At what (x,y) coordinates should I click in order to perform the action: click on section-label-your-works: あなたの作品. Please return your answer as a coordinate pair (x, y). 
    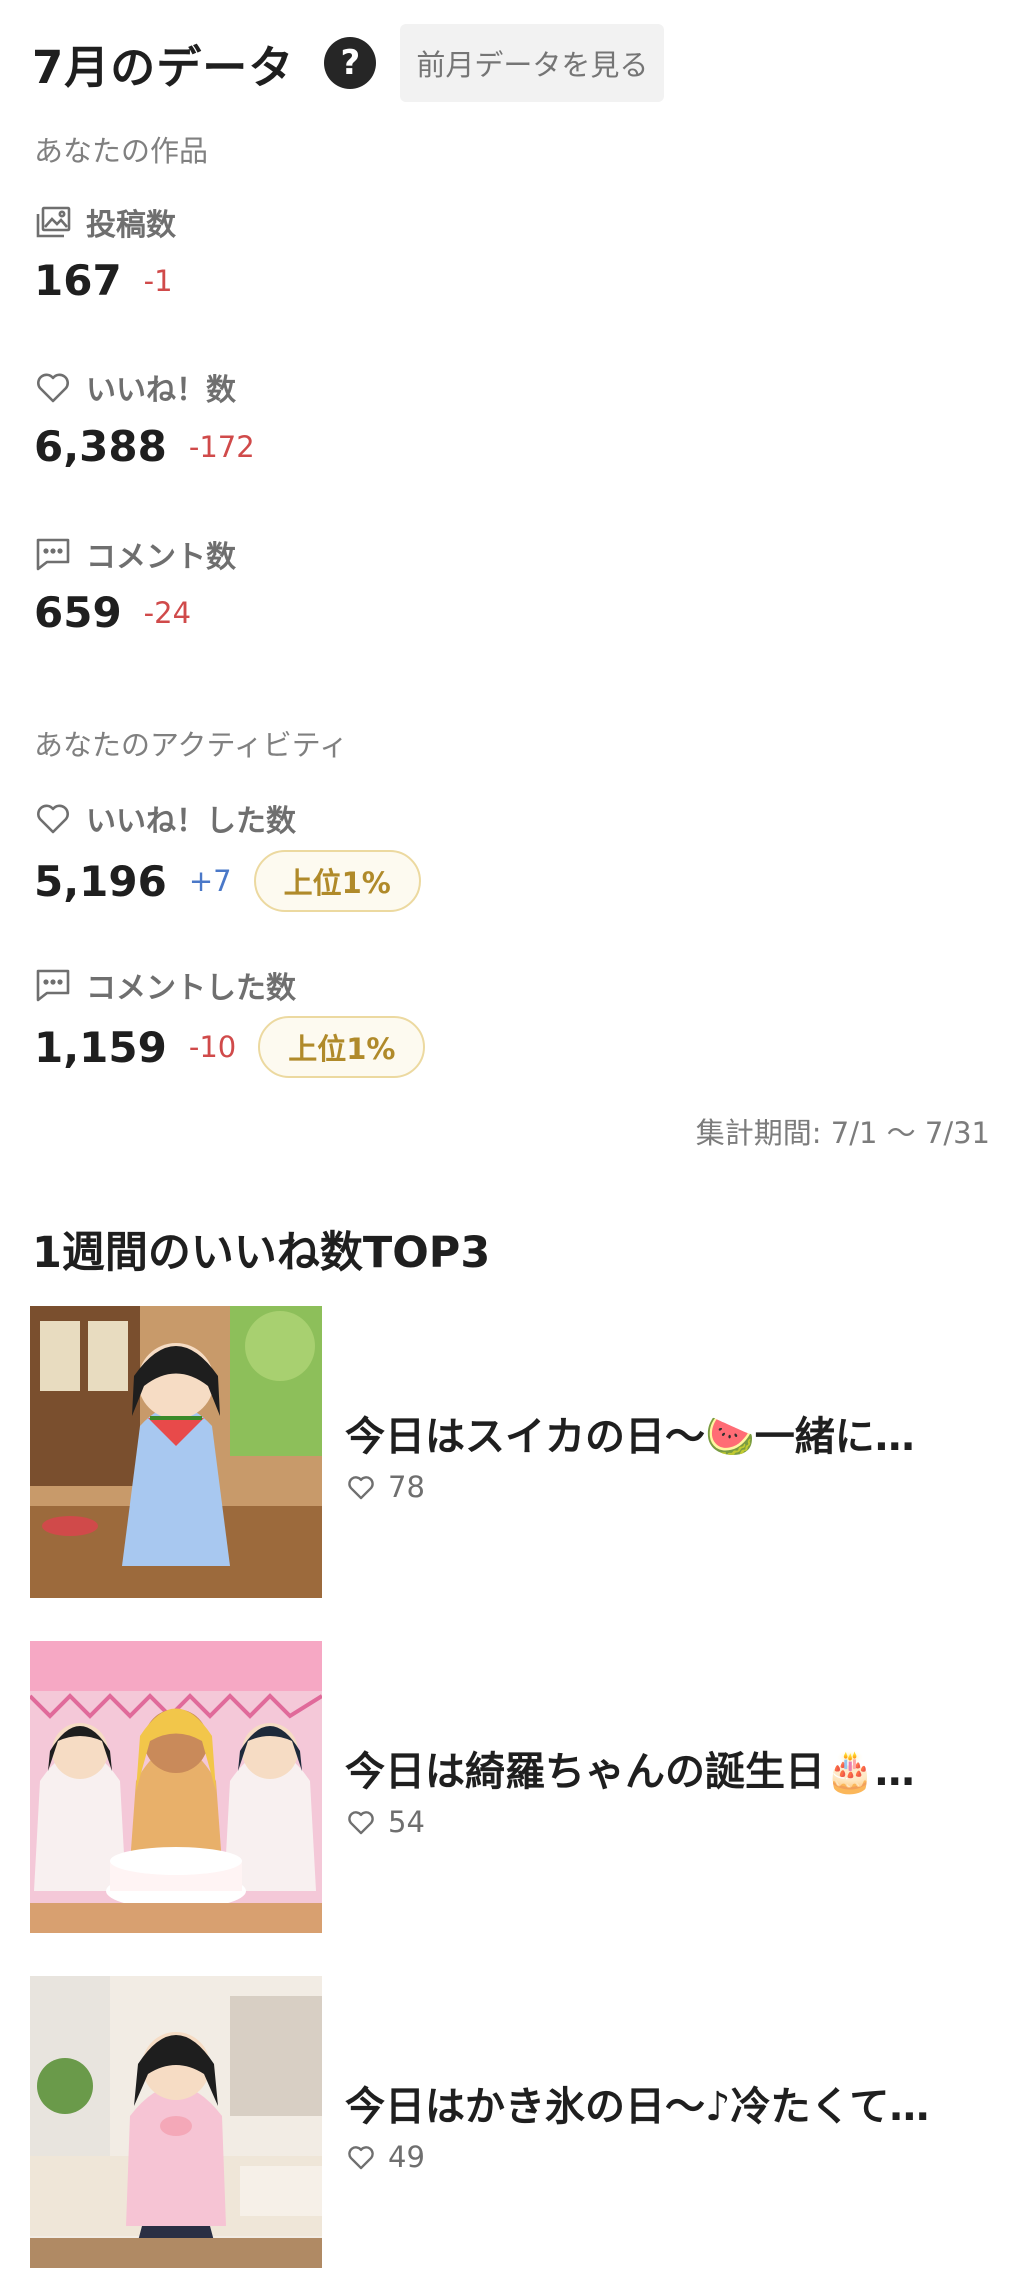
    Looking at the image, I should click on (121, 151).